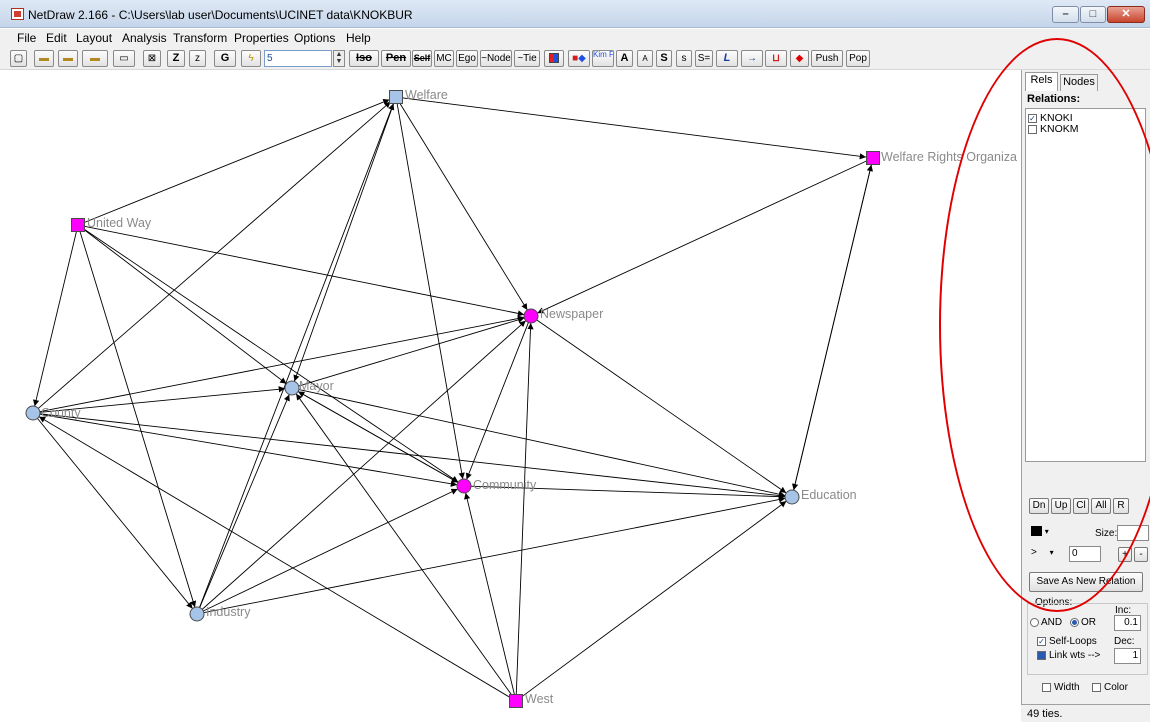  Describe the element at coordinates (702, 237) in the screenshot. I see `tie-wro-newspaper` at that location.